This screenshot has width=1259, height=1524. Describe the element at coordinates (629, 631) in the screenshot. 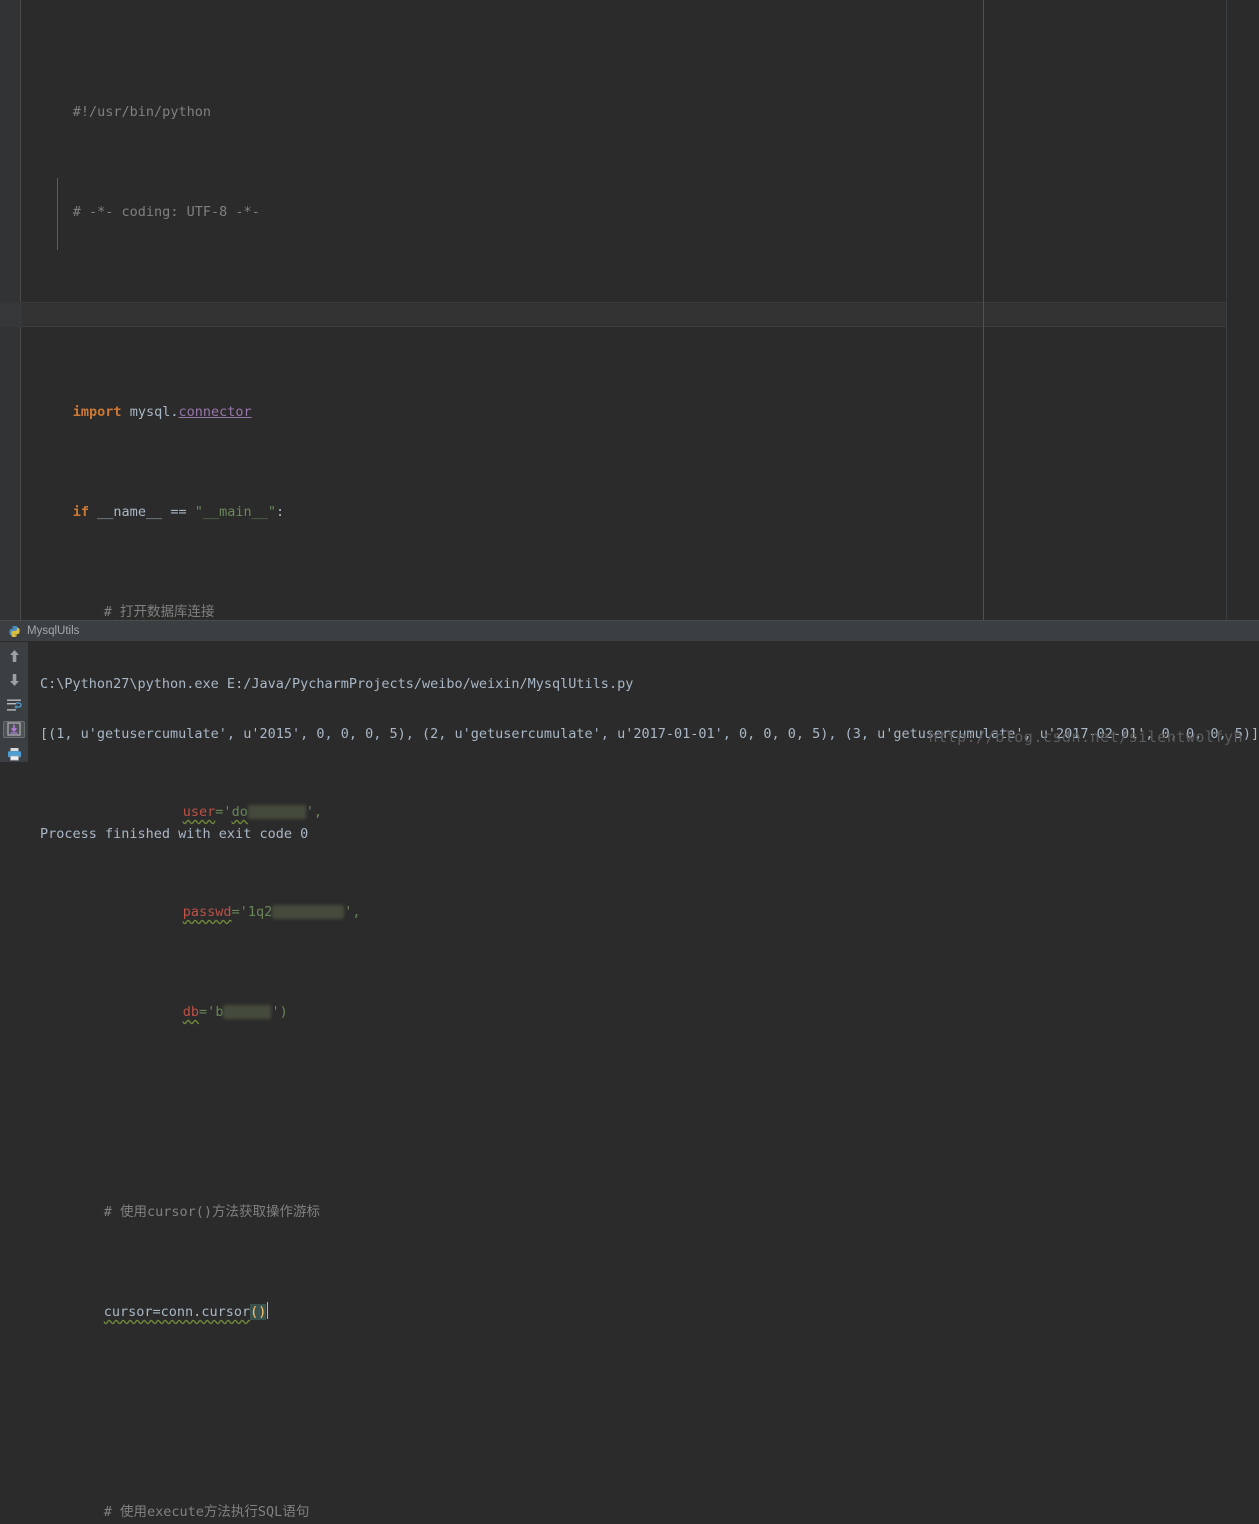

I see `console-tab-bar: MysqlUtils` at that location.